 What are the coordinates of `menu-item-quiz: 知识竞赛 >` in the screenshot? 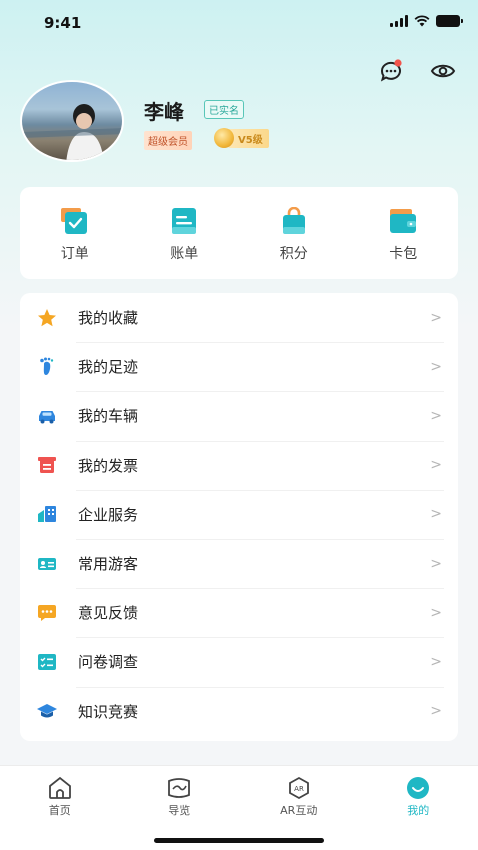 It's located at (239, 711).